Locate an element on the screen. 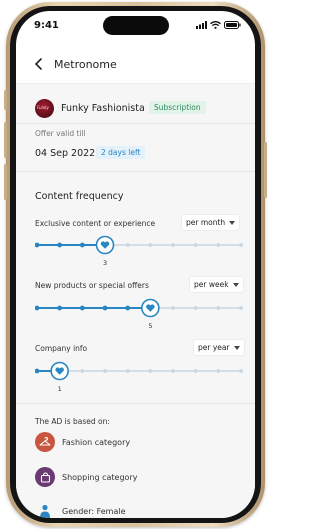  power-button is located at coordinates (265, 170).